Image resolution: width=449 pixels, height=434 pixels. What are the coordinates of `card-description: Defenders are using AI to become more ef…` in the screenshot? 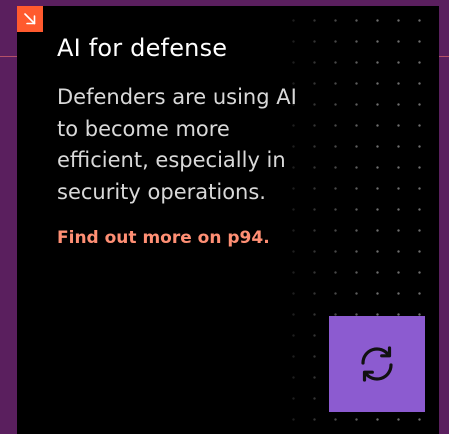 It's located at (177, 144).